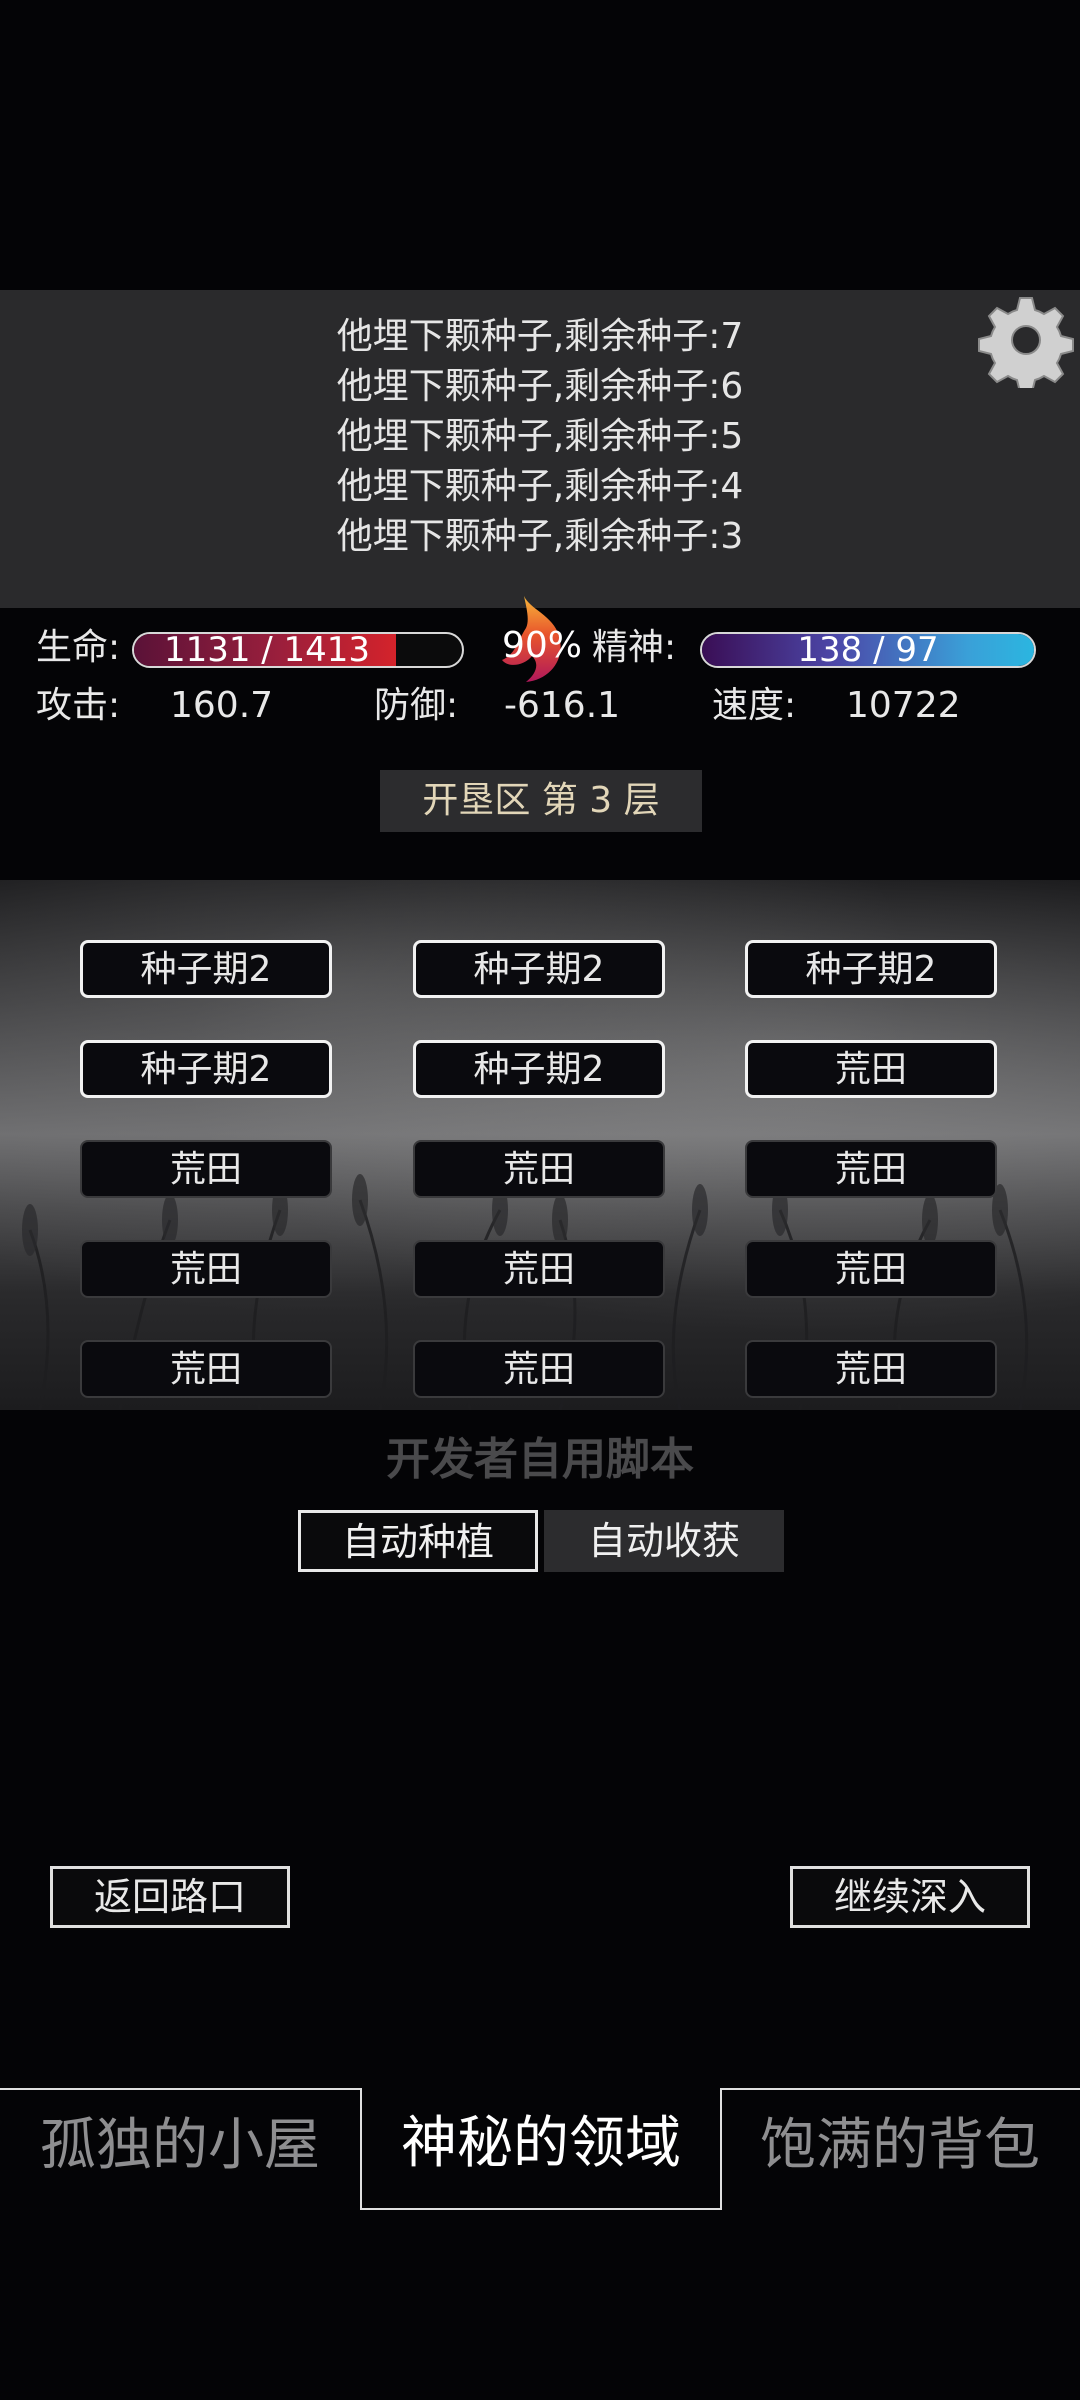 This screenshot has height=2400, width=1080. Describe the element at coordinates (206, 1269) in the screenshot. I see `plot-r4-c1: 荒田` at that location.